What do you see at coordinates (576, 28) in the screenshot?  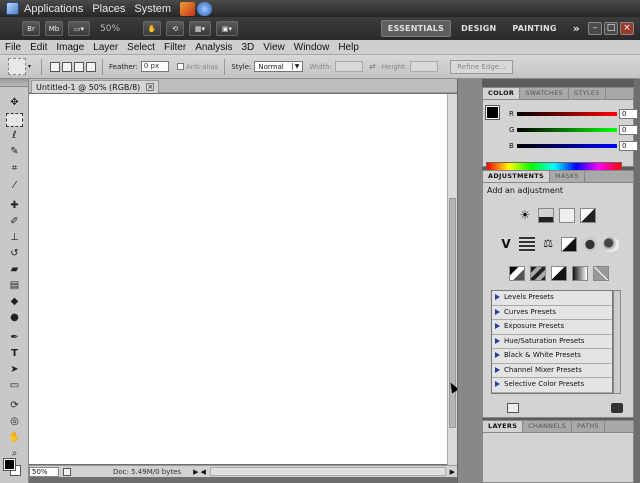 I see `workspace-overflow-button: »` at bounding box center [576, 28].